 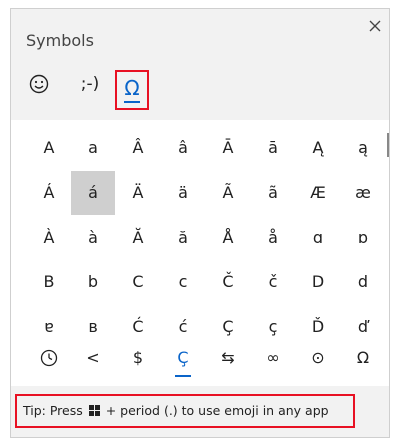 I want to click on category-latin: Ç, so click(x=183, y=360).